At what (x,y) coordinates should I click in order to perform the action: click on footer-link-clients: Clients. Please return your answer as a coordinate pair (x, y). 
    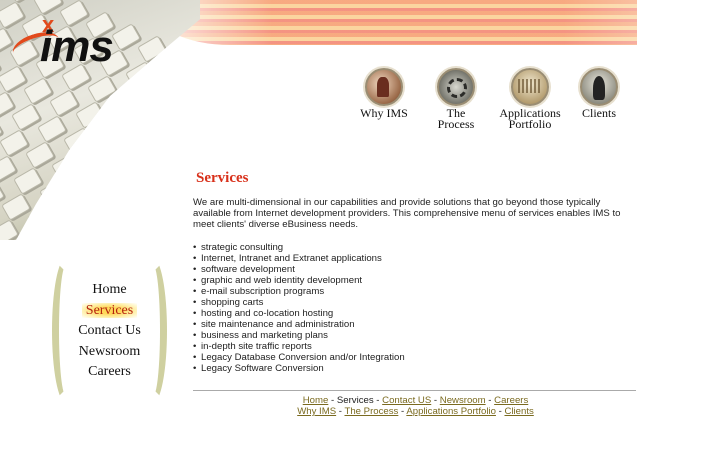
    Looking at the image, I should click on (518, 411).